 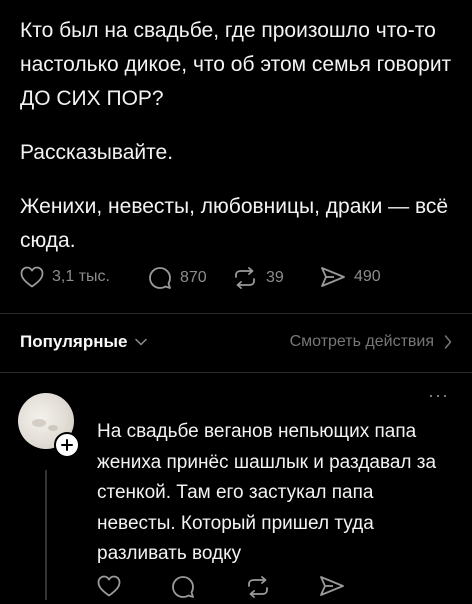 What do you see at coordinates (258, 278) in the screenshot?
I see `repost-button: 39` at bounding box center [258, 278].